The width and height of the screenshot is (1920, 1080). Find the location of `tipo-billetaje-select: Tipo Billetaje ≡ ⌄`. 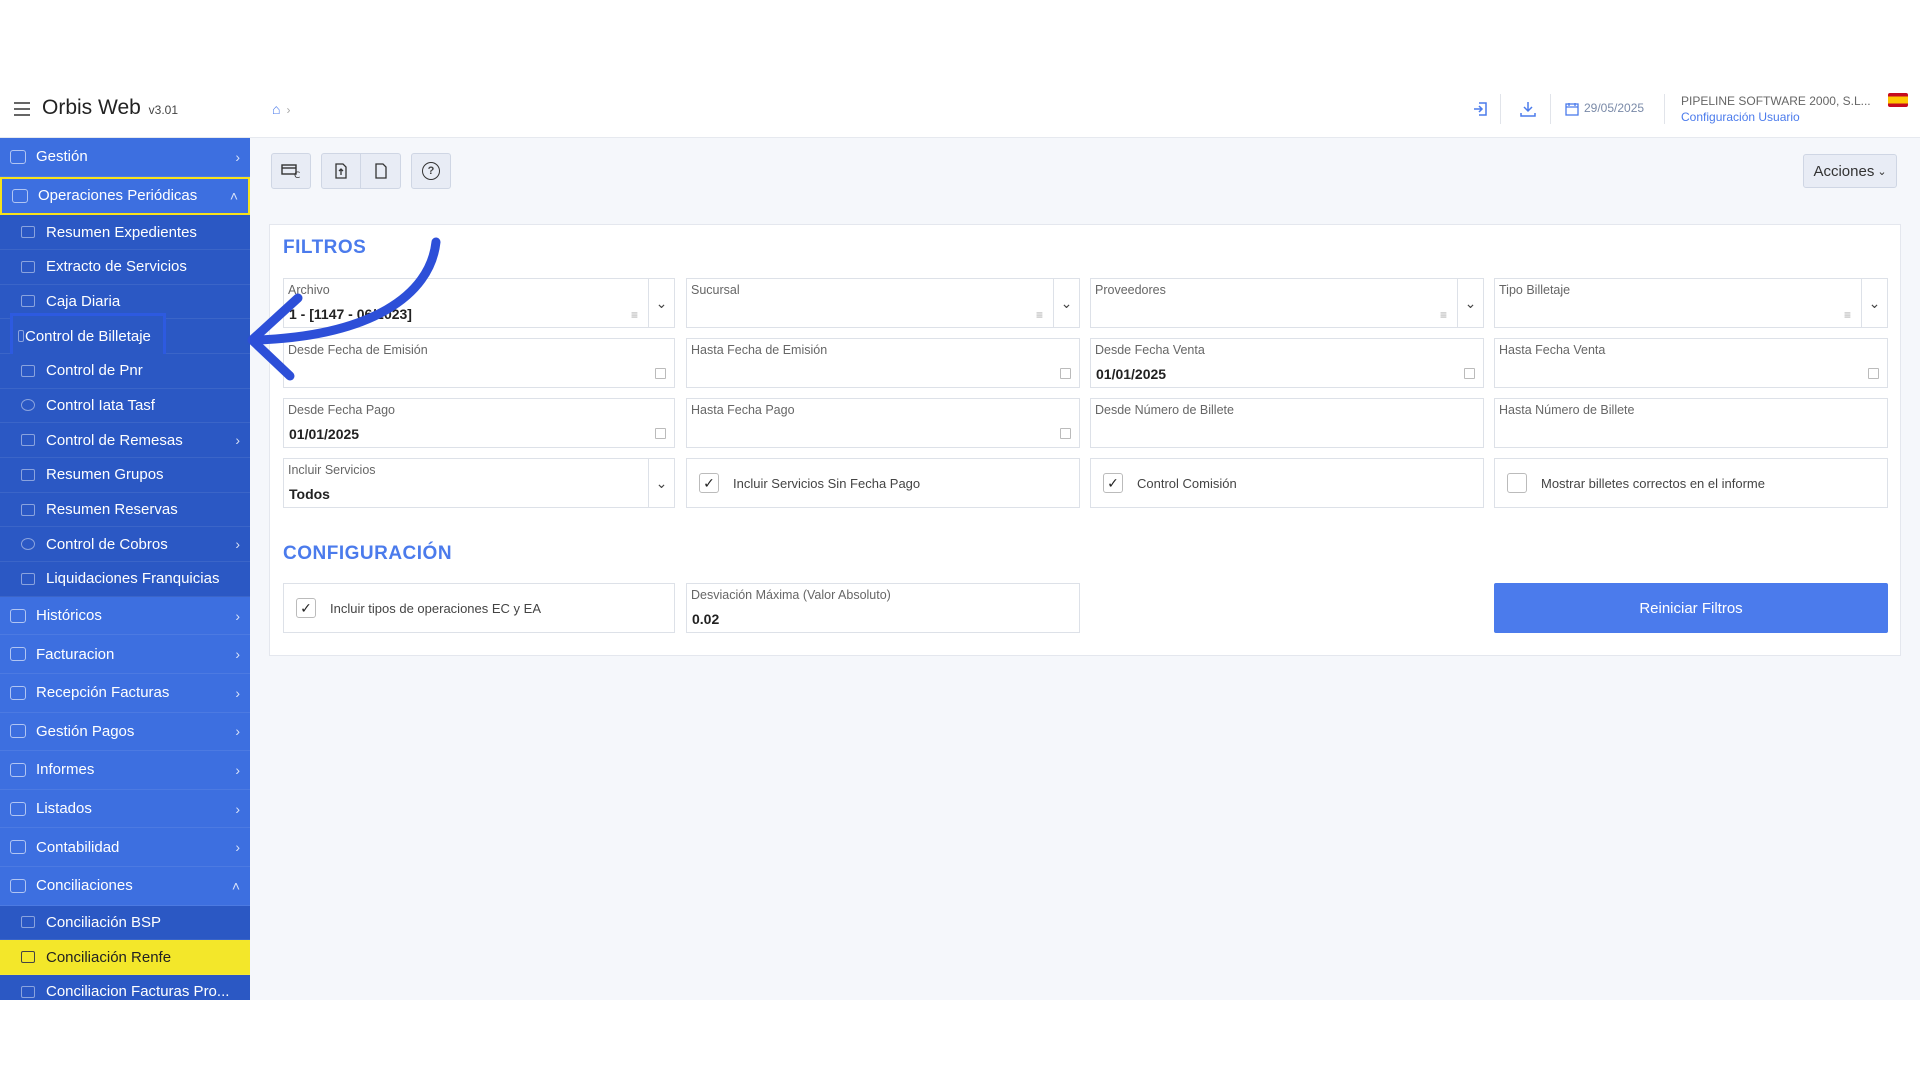

tipo-billetaje-select: Tipo Billetaje ≡ ⌄ is located at coordinates (1691, 303).